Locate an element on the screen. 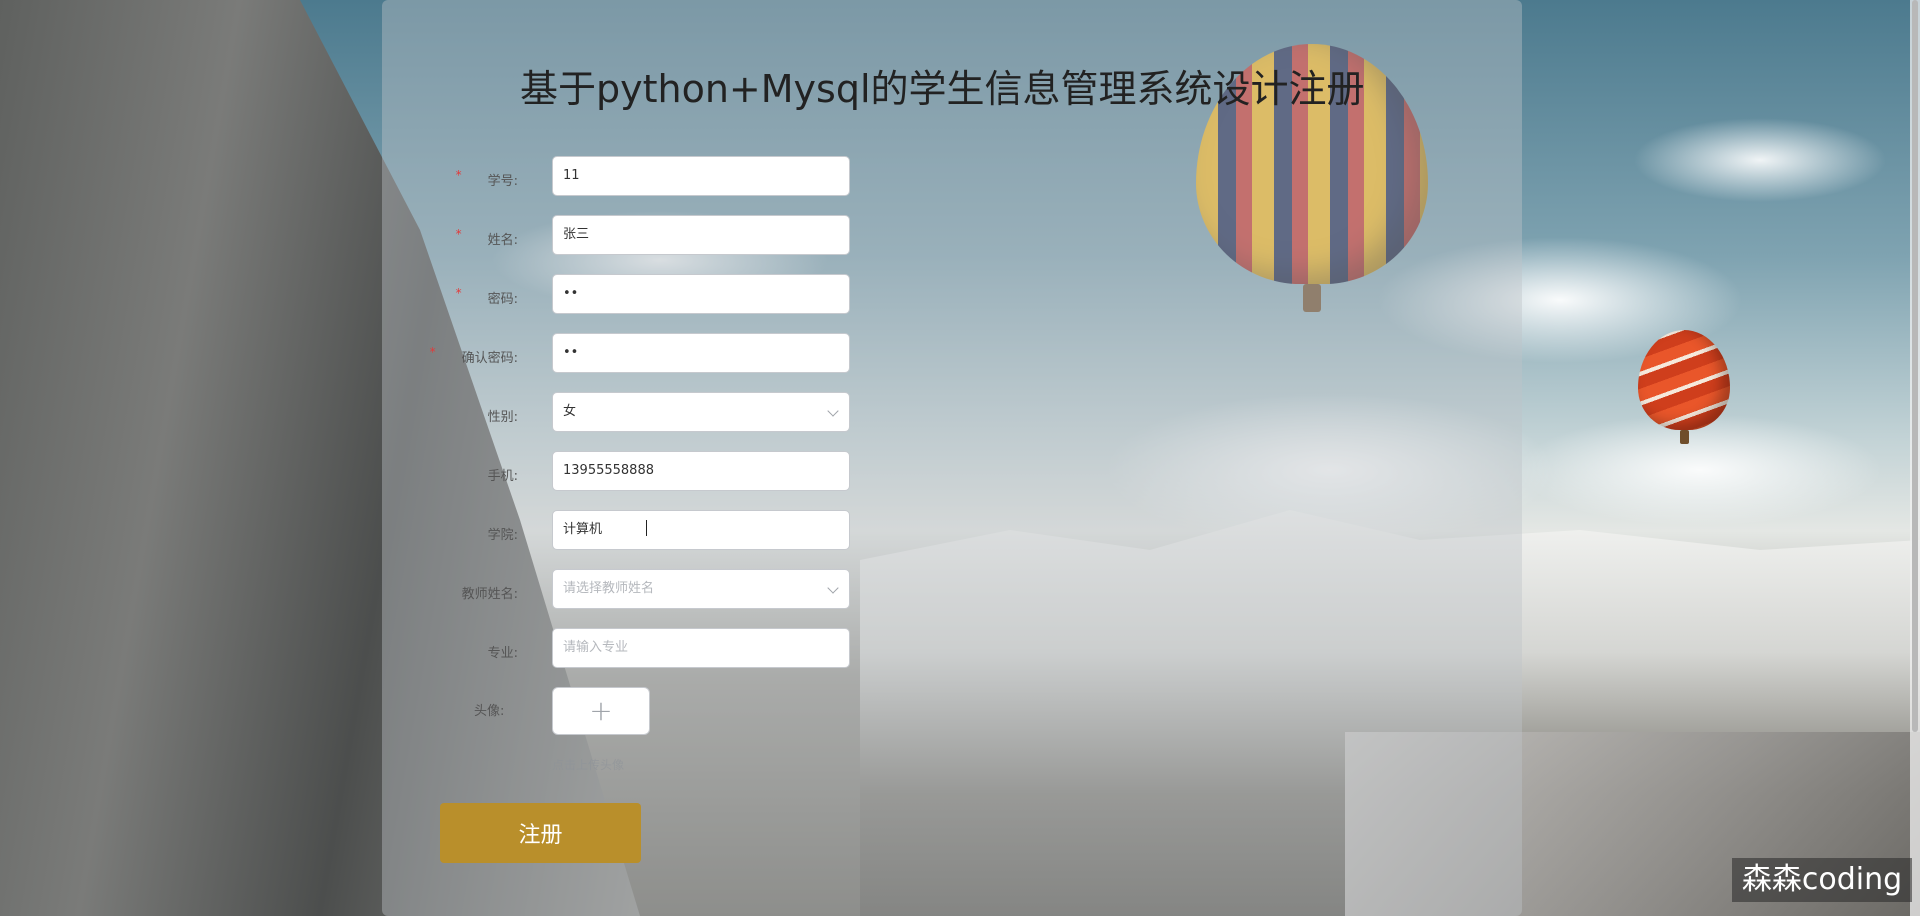  field-label: 专业: is located at coordinates (502, 653).